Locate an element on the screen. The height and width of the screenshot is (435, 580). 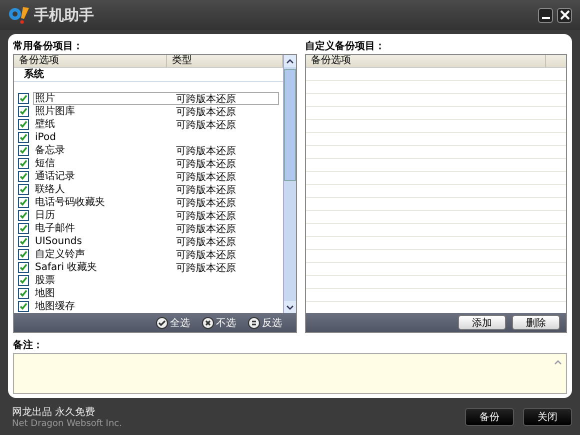
option-name: 电子邮件 is located at coordinates (104, 228).